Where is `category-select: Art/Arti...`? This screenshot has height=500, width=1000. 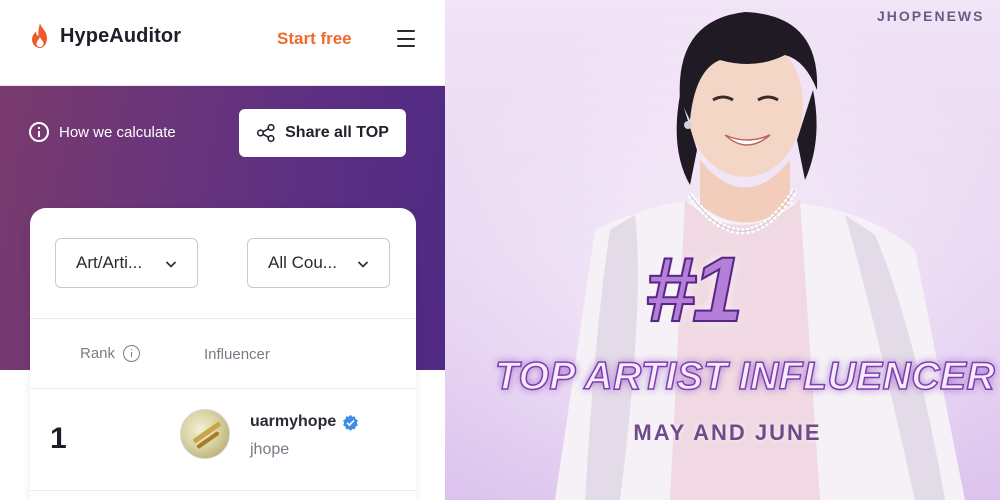
category-select: Art/Arti... is located at coordinates (126, 263).